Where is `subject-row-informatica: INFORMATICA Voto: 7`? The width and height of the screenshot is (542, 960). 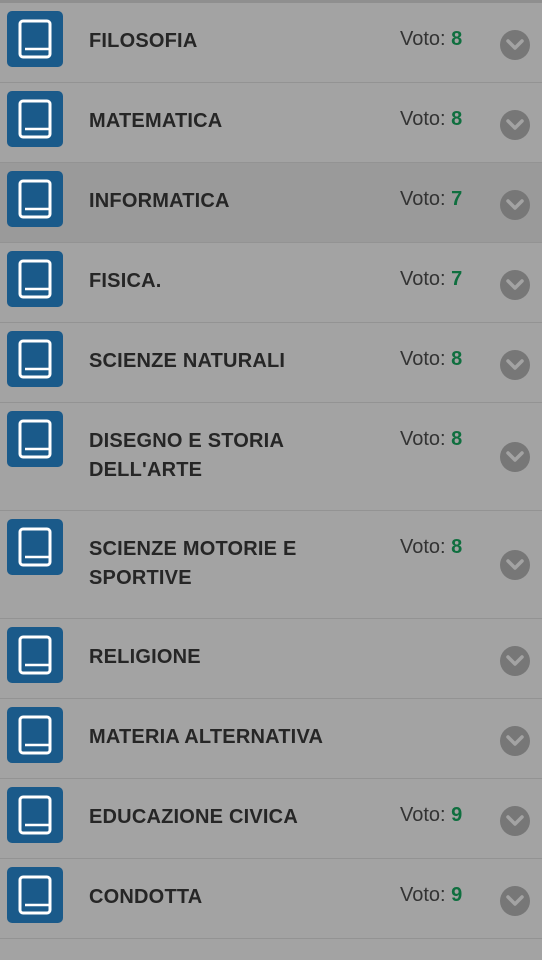
subject-row-informatica: INFORMATICA Voto: 7 is located at coordinates (271, 203).